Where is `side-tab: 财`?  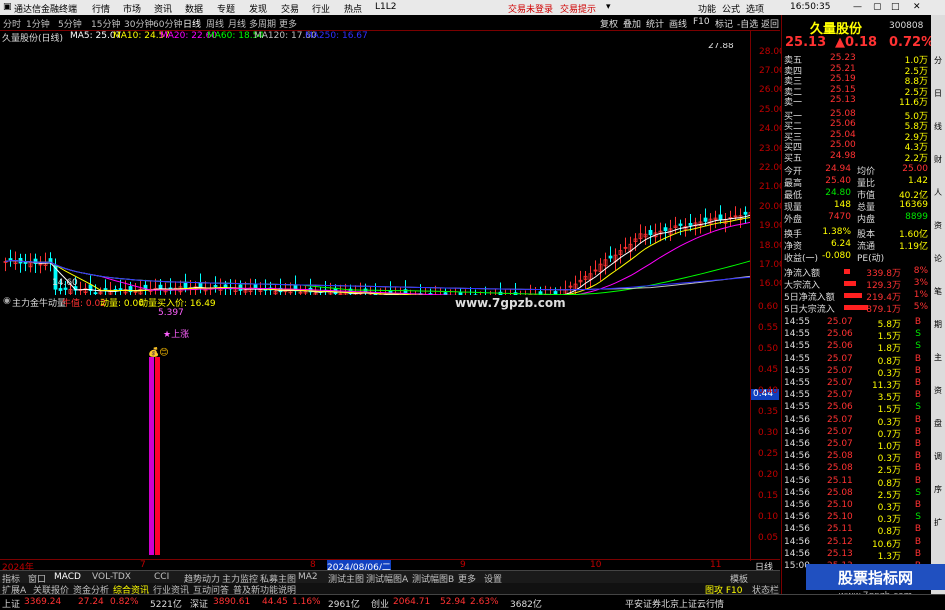 side-tab: 财 is located at coordinates (938, 159).